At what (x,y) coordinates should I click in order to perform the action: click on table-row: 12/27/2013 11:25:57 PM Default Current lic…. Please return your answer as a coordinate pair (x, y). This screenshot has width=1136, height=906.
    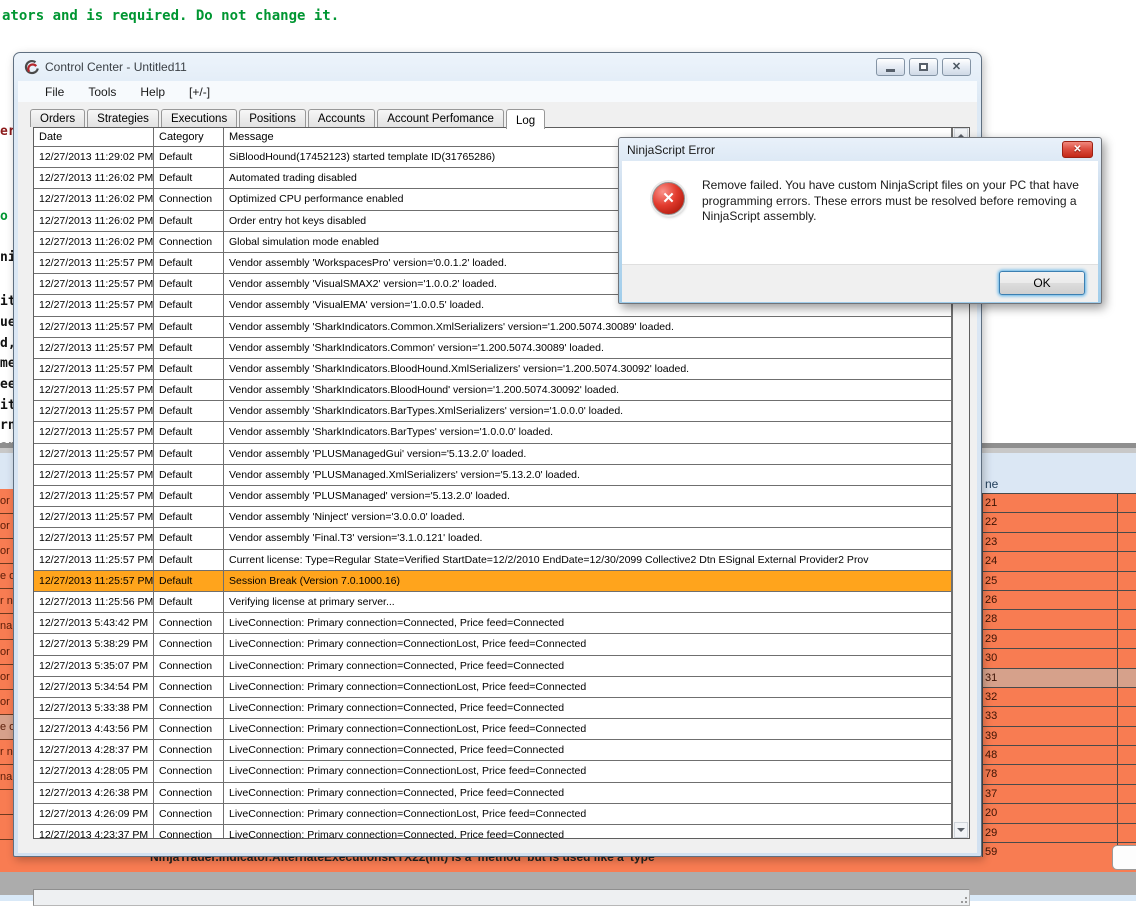
    Looking at the image, I should click on (493, 560).